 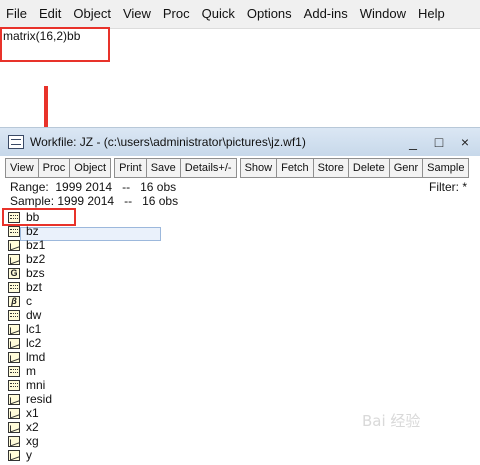 I want to click on menu-quick: Quick, so click(x=218, y=14).